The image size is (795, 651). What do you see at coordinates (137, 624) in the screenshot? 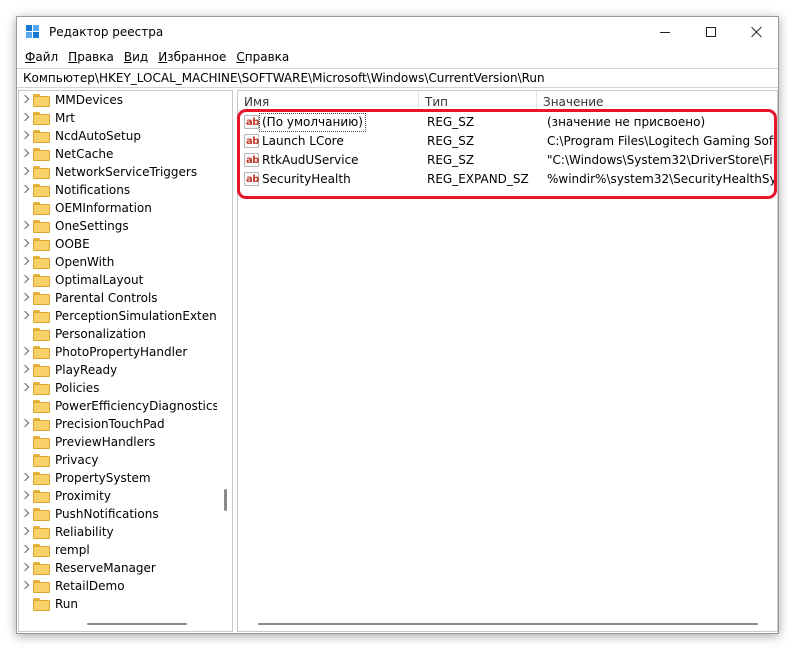
I see `tree-horizontal-scroll-thumb` at bounding box center [137, 624].